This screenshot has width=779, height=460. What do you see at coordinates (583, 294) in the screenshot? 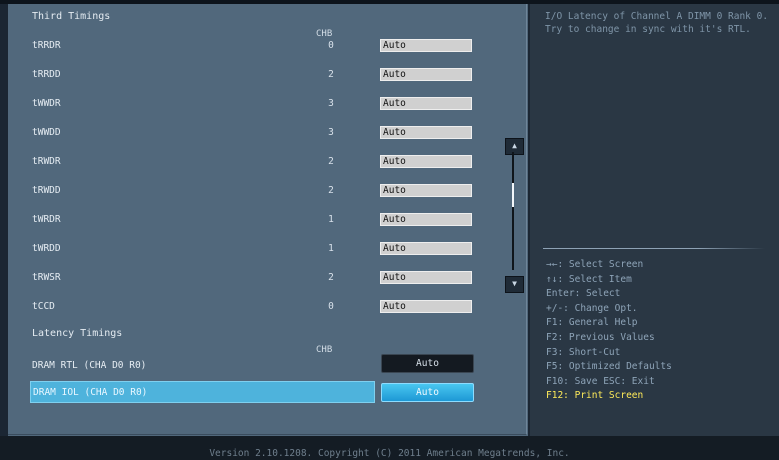
I see `key-enter: Enter: Select` at bounding box center [583, 294].